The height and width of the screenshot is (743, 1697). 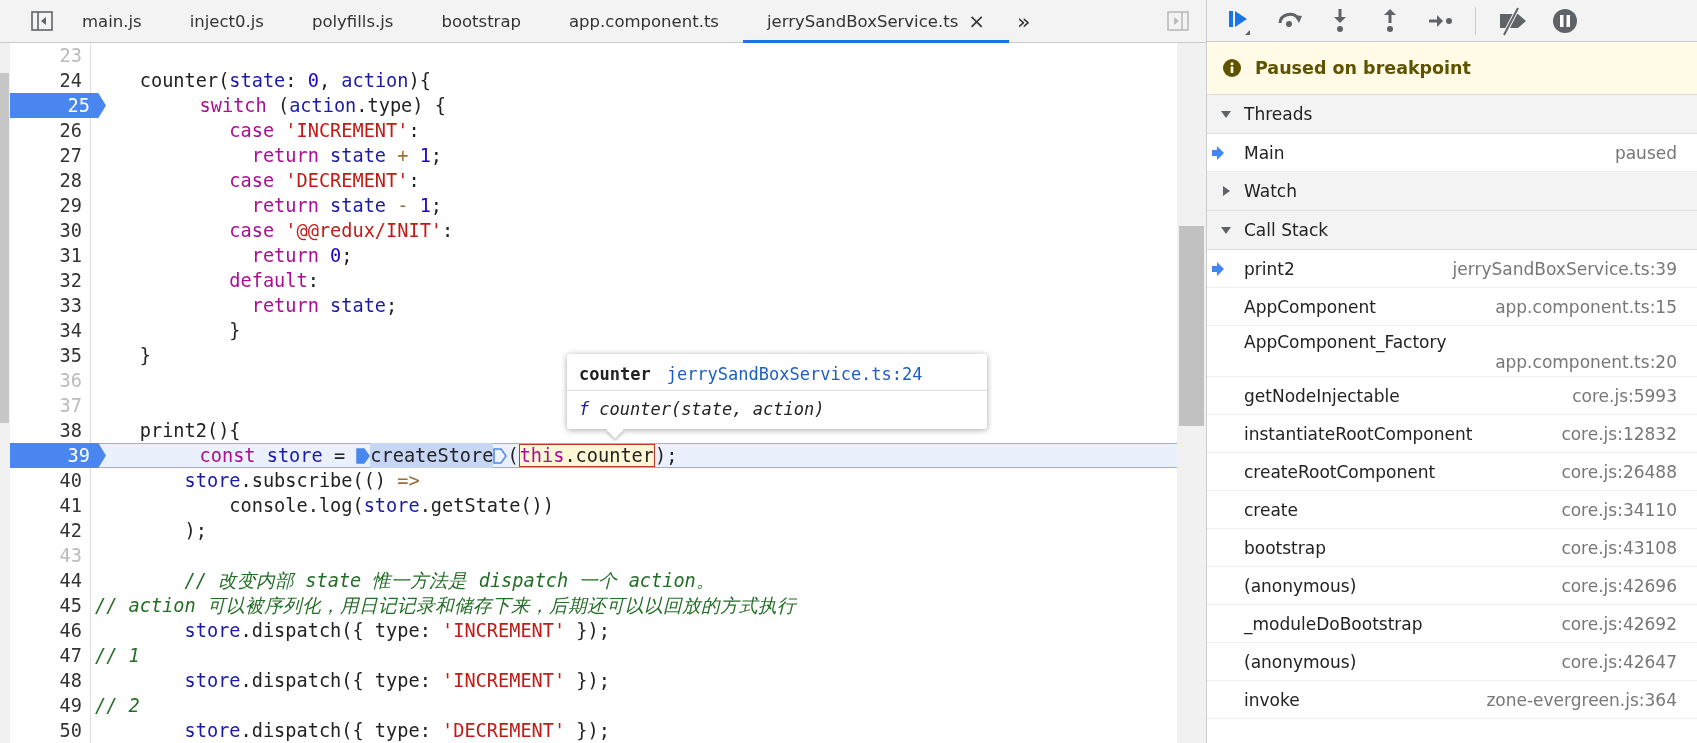 What do you see at coordinates (50, 155) in the screenshot?
I see `line-number: 27` at bounding box center [50, 155].